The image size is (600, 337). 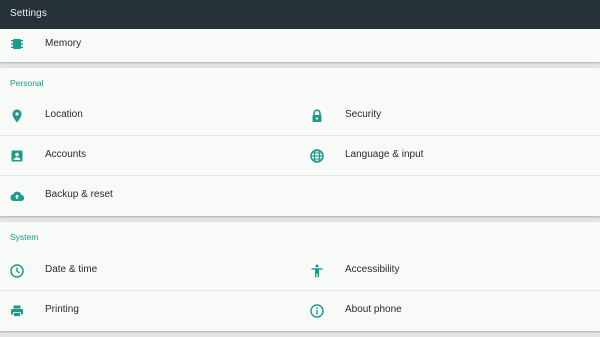 What do you see at coordinates (150, 156) in the screenshot?
I see `settings-item-accounts: Accounts` at bounding box center [150, 156].